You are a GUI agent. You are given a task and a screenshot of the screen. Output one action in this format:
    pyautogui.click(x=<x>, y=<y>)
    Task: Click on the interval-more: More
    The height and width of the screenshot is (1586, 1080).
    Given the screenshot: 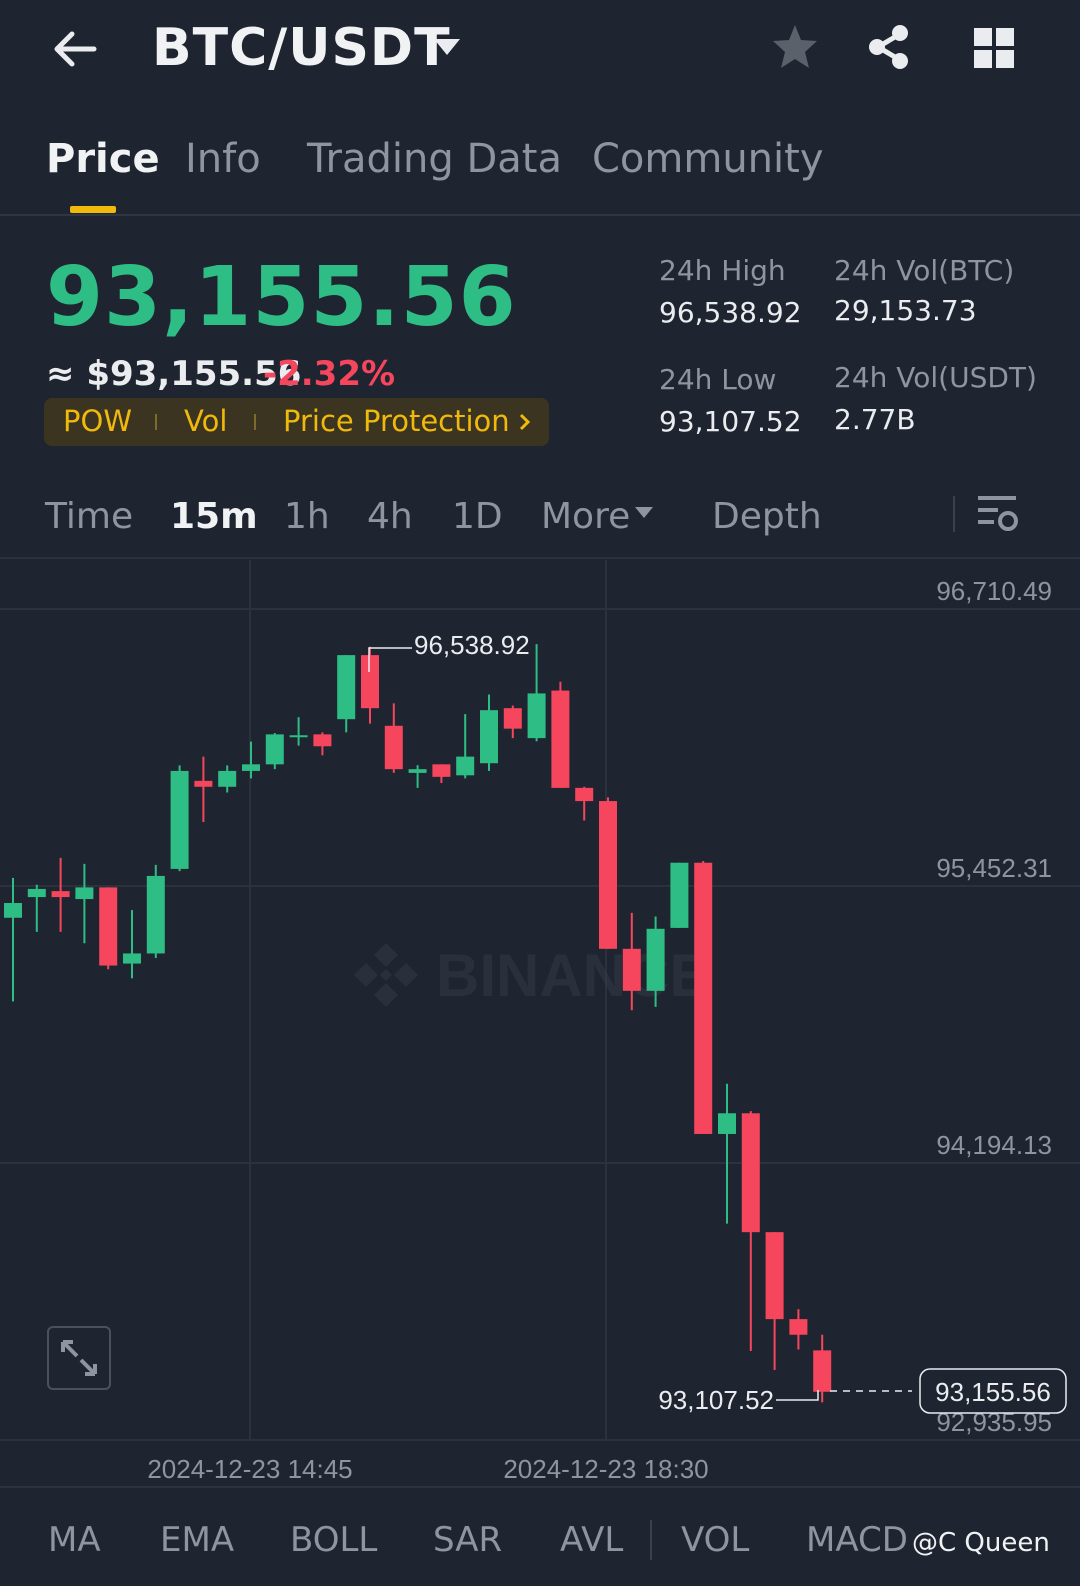 What is the action you would take?
    pyautogui.click(x=585, y=516)
    